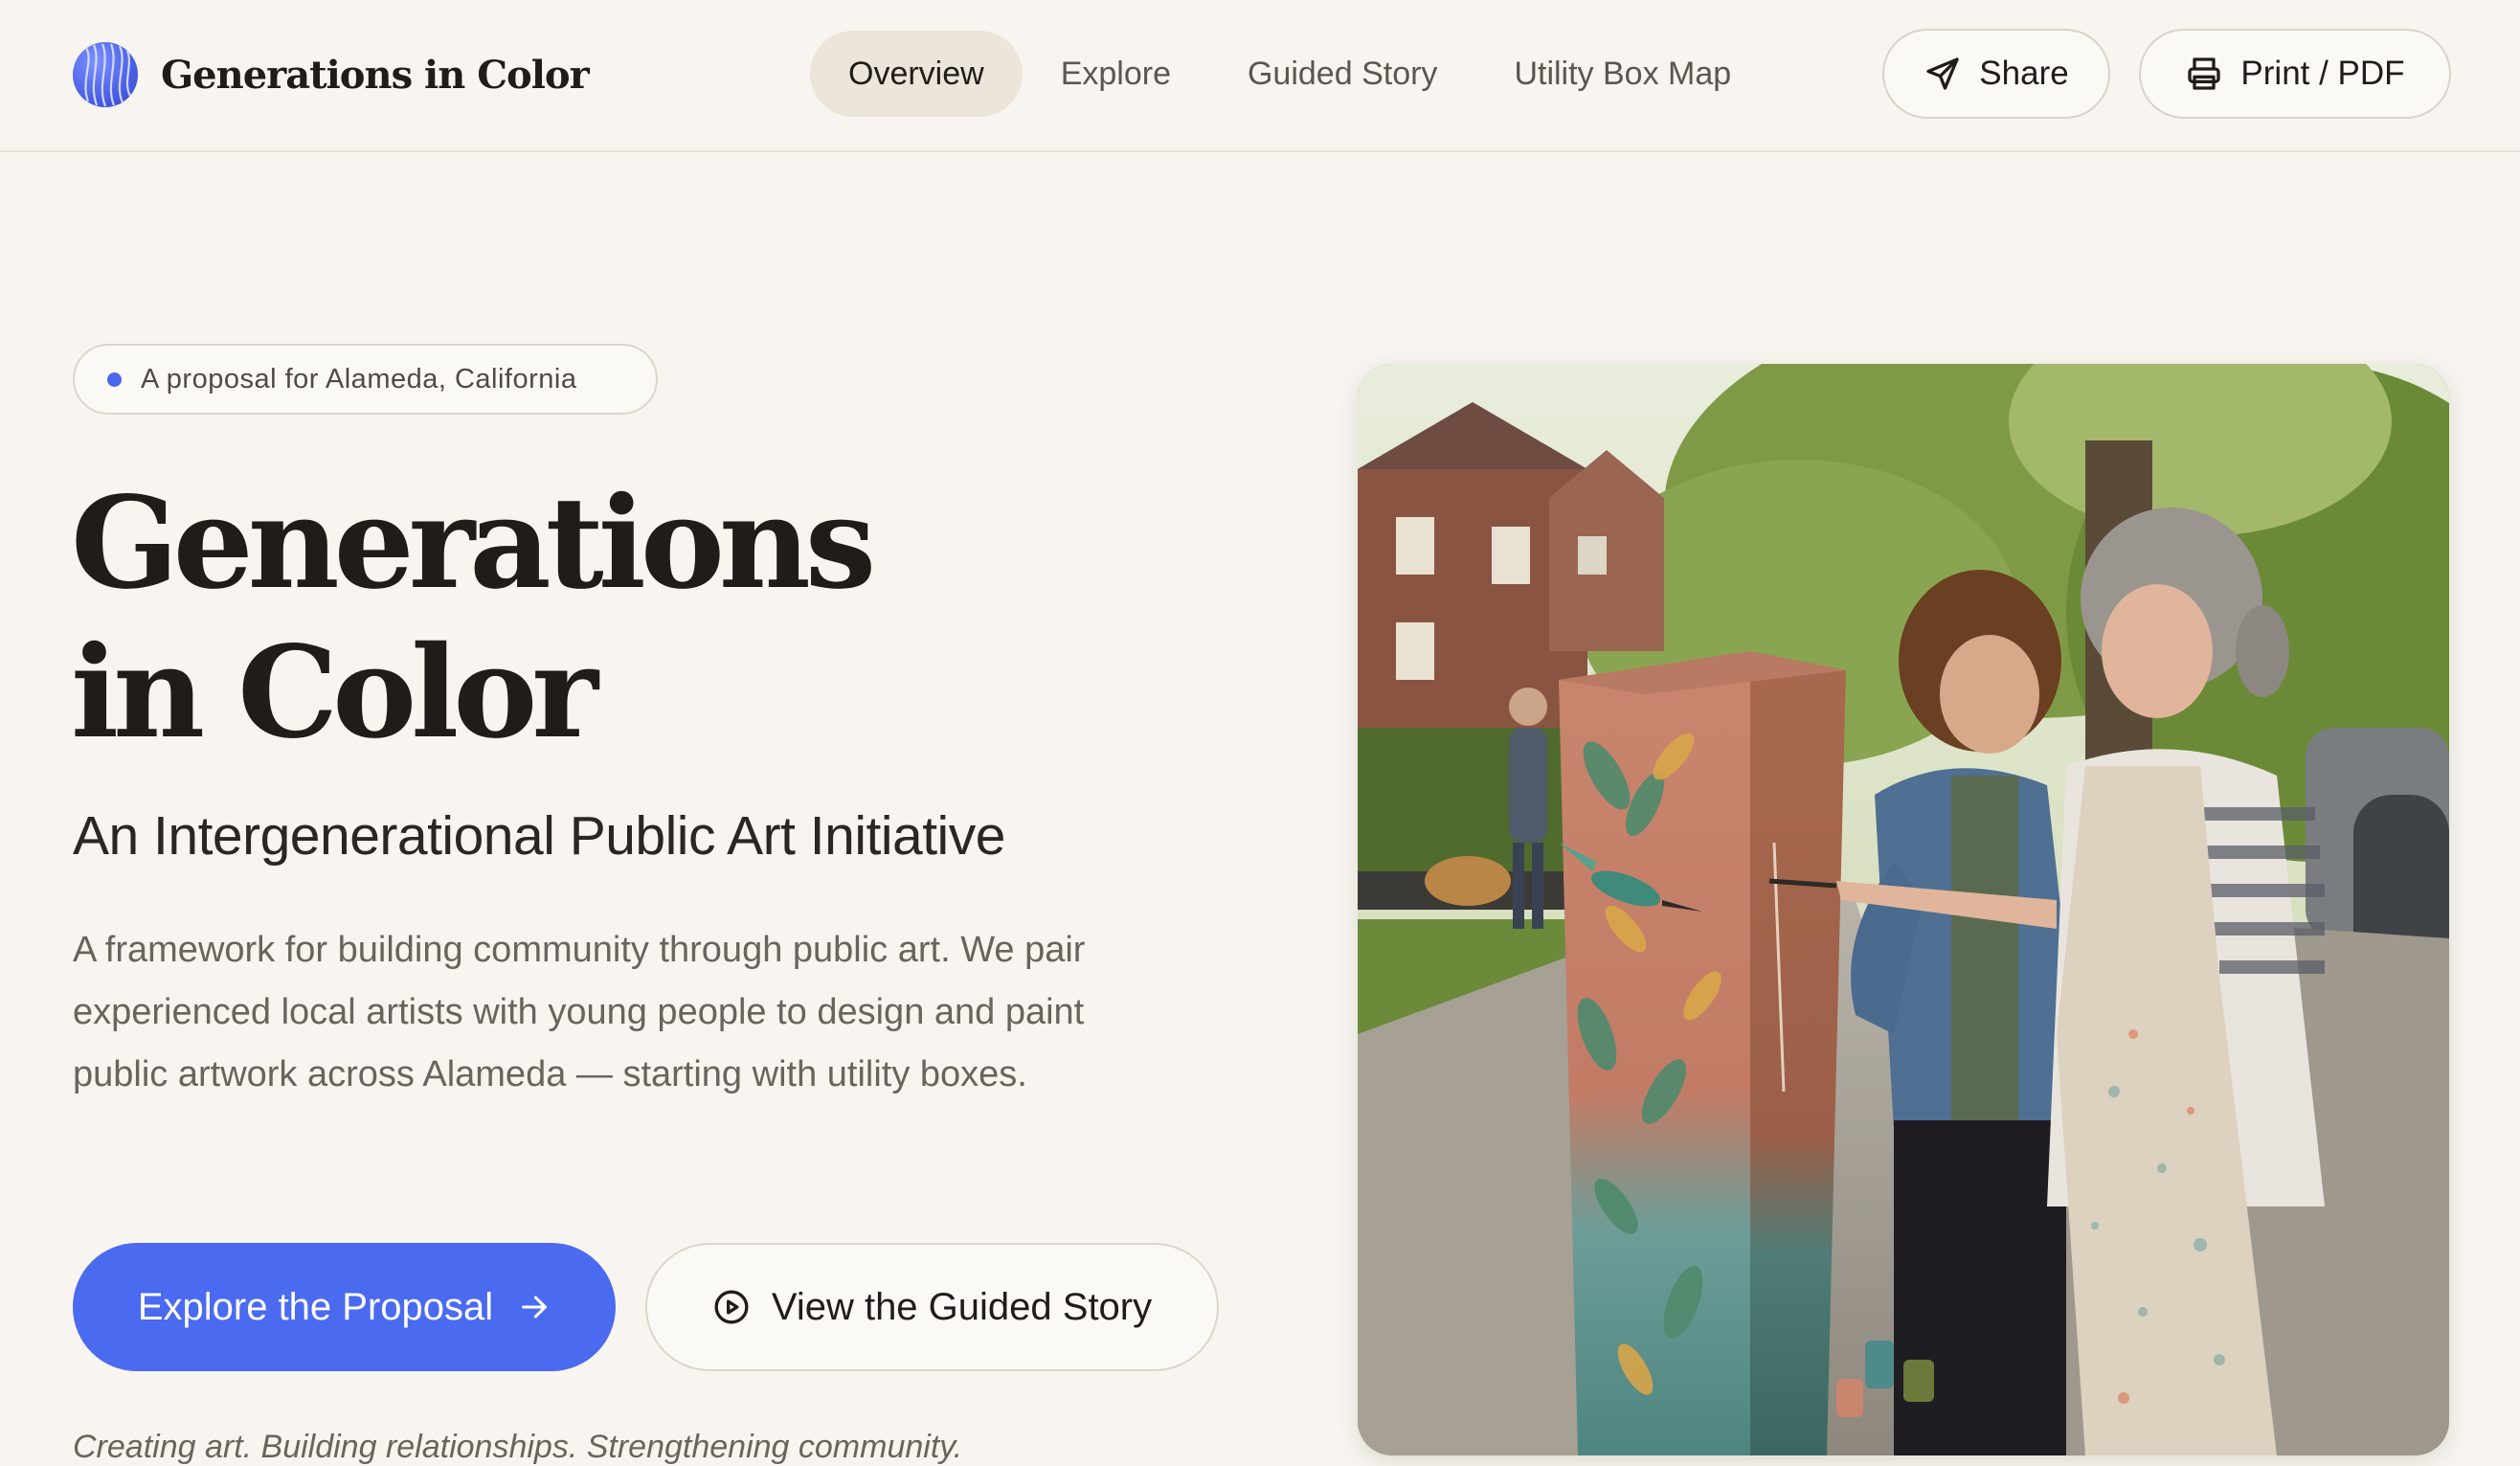 This screenshot has width=2520, height=1466. What do you see at coordinates (2024, 73) in the screenshot?
I see `share-label: Share` at bounding box center [2024, 73].